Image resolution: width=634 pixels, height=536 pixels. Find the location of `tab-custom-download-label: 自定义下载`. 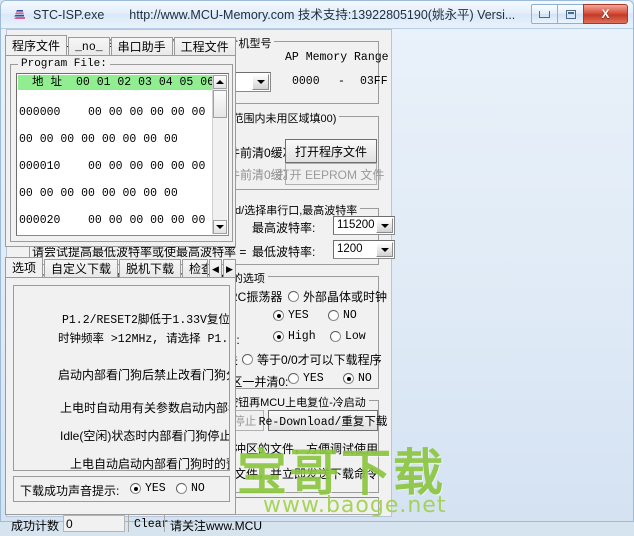

tab-custom-download-label: 自定义下载 is located at coordinates (81, 269).